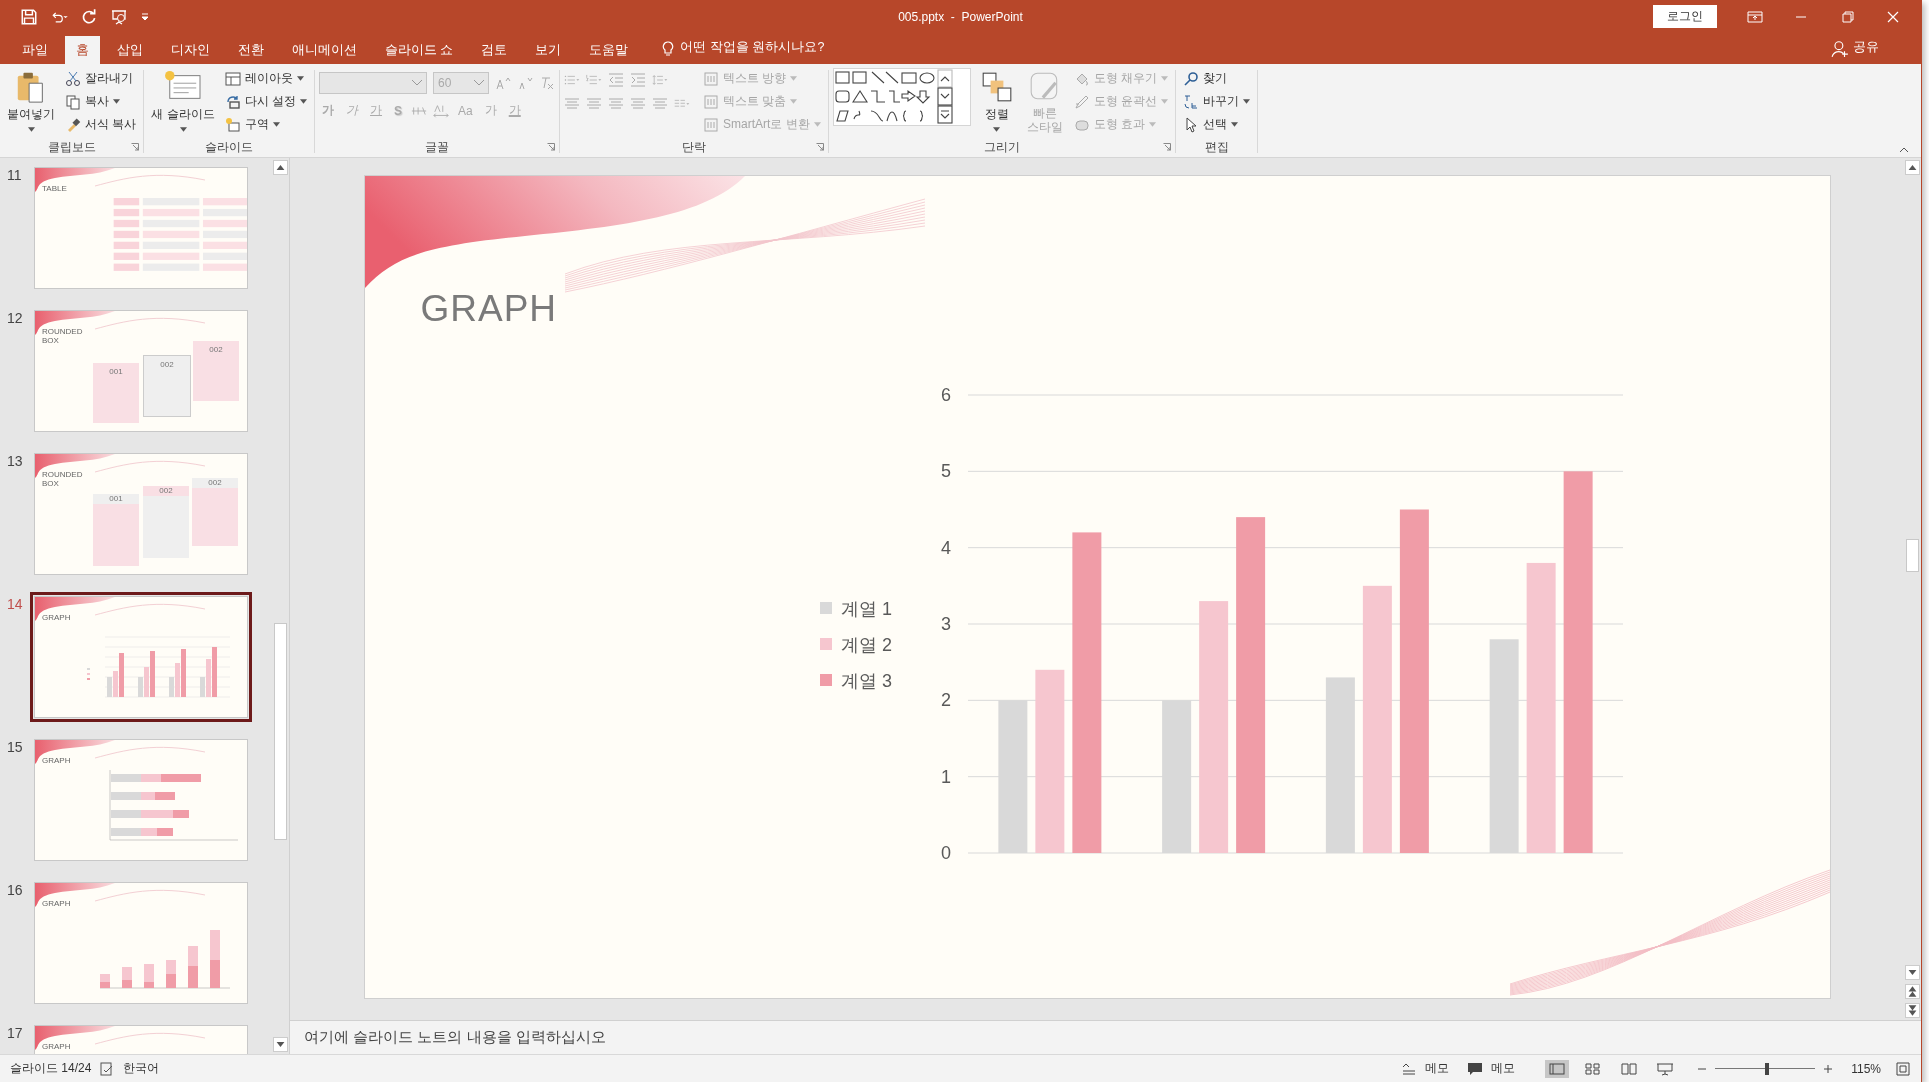  Describe the element at coordinates (15, 605) in the screenshot. I see `slide-number: 14` at that location.